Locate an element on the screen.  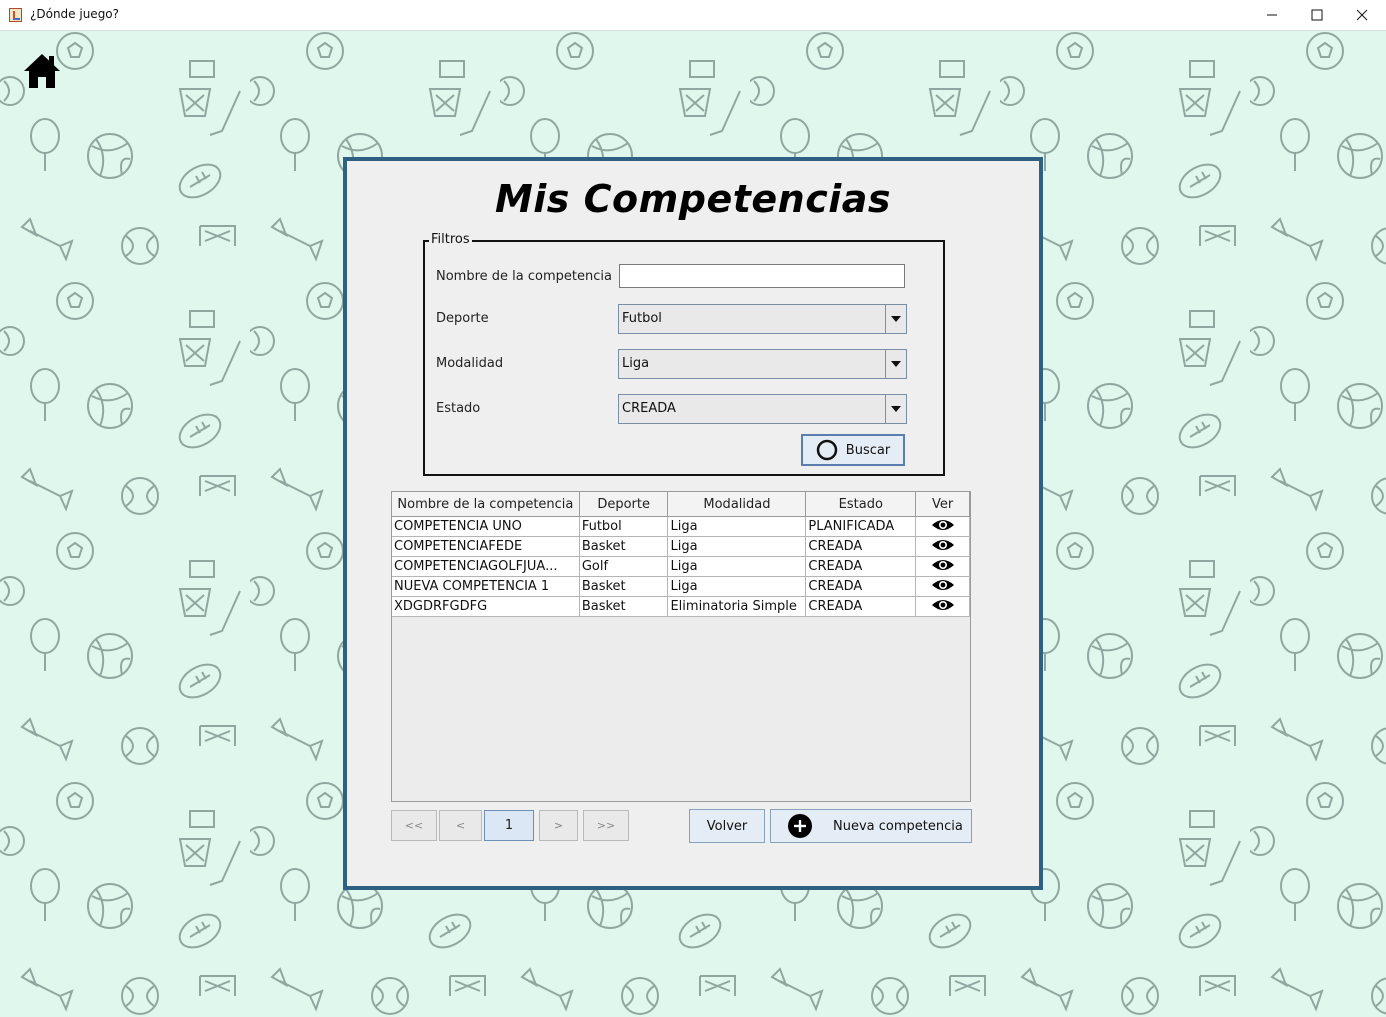
mode-select: Liga is located at coordinates (762, 364).